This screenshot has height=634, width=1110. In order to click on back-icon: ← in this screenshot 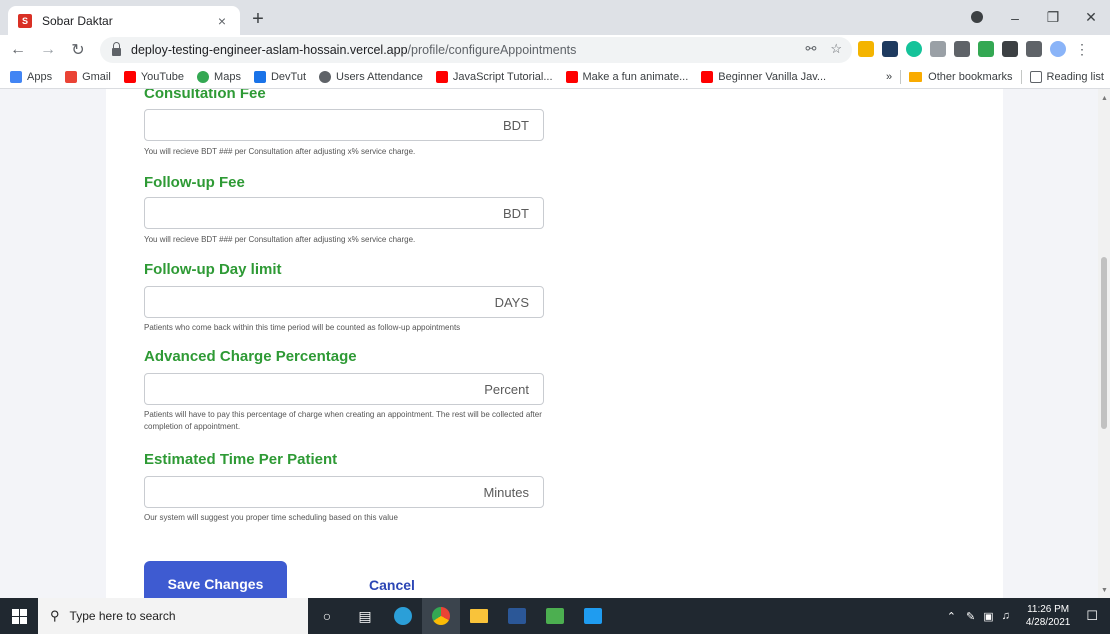, I will do `click(18, 50)`.